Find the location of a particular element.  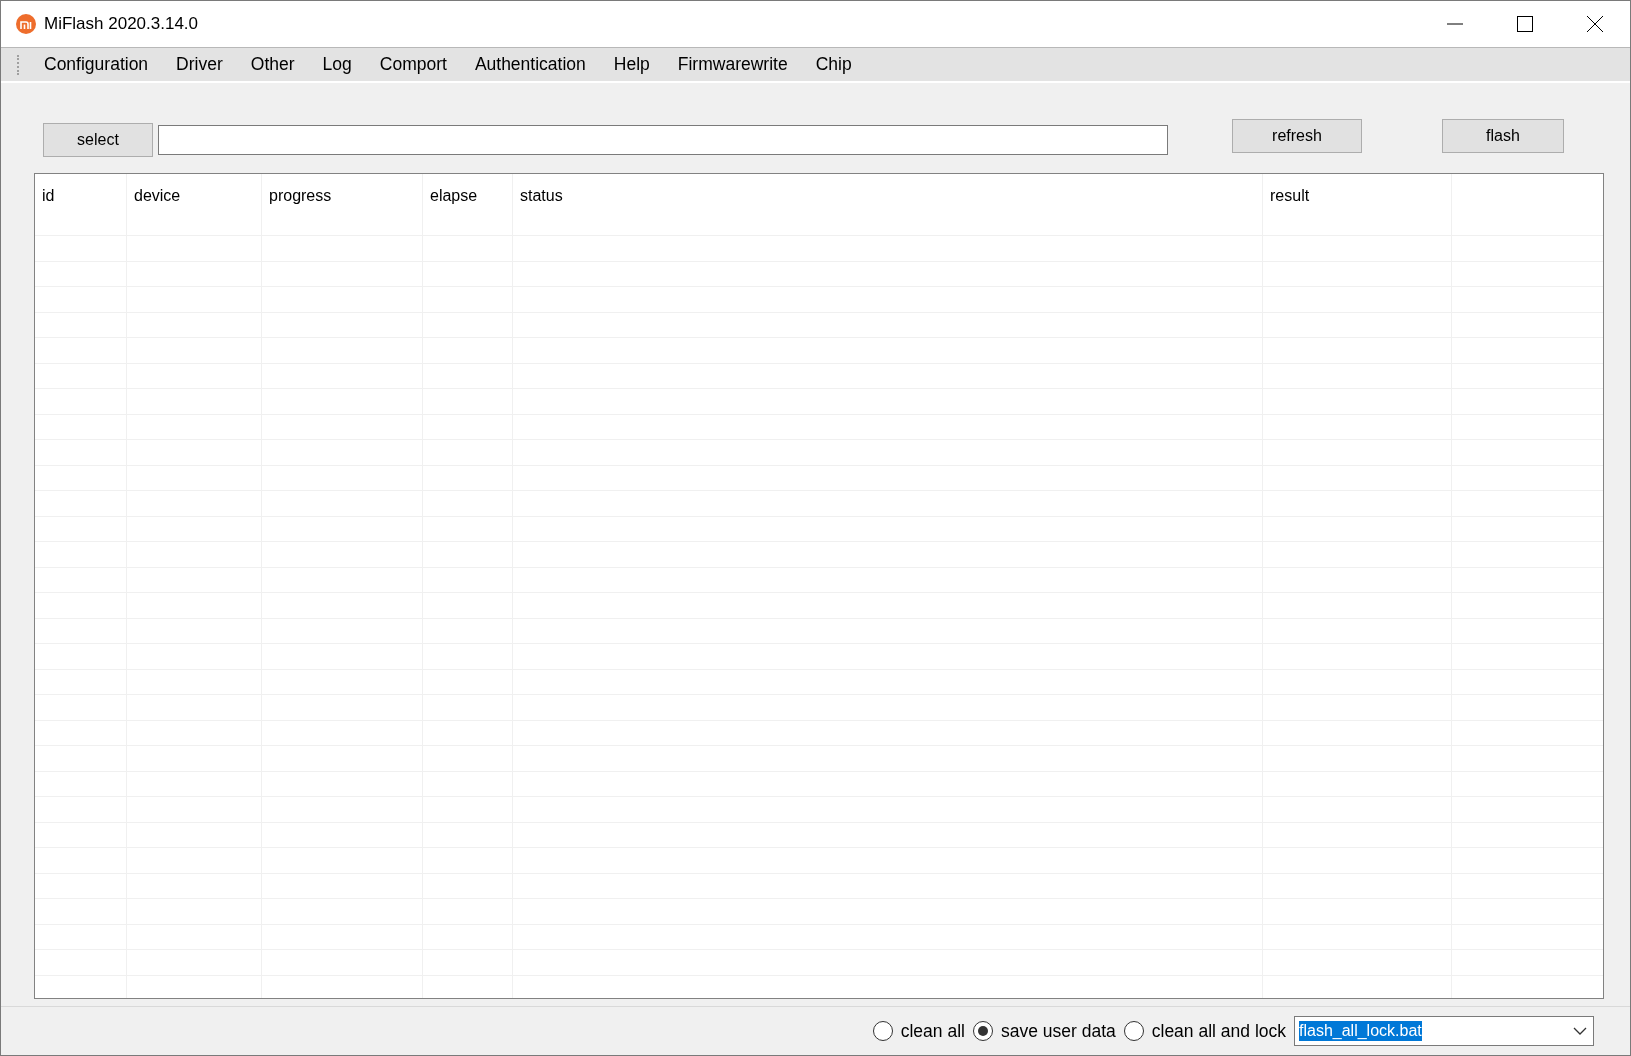

column-header: id is located at coordinates (48, 195).